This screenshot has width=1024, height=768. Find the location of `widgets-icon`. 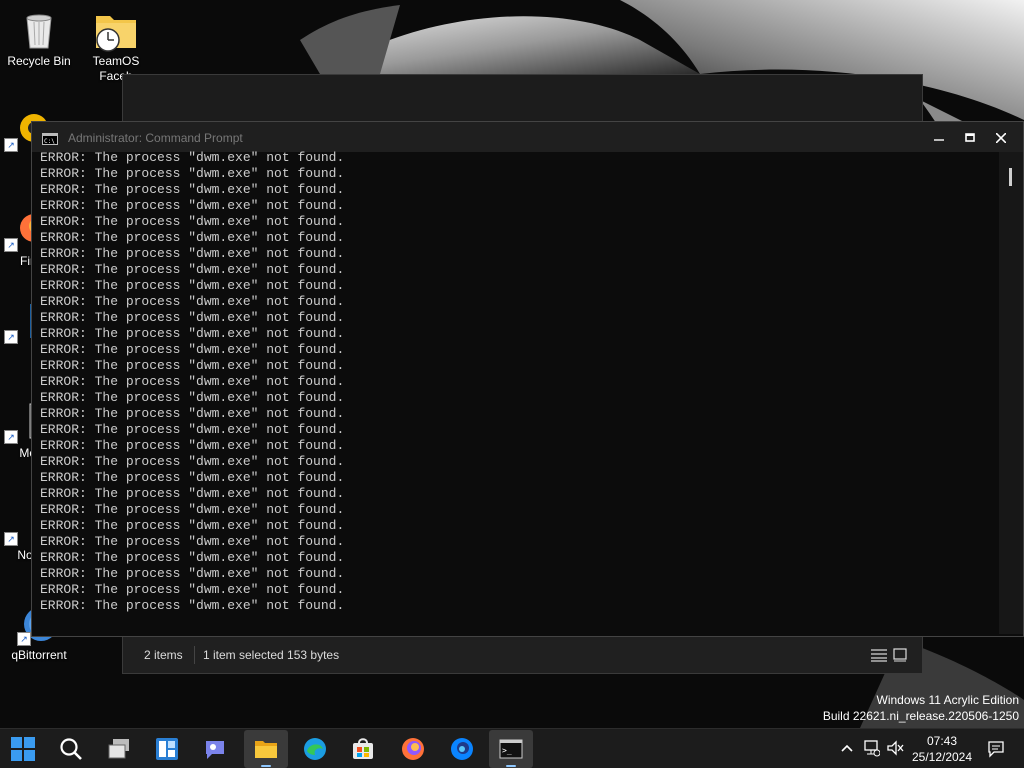

widgets-icon is located at coordinates (167, 749).